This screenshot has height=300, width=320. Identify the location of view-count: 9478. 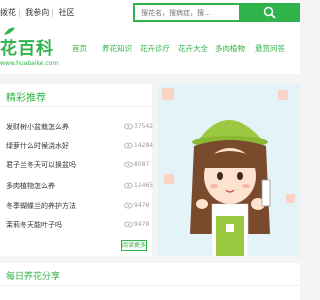
(142, 224).